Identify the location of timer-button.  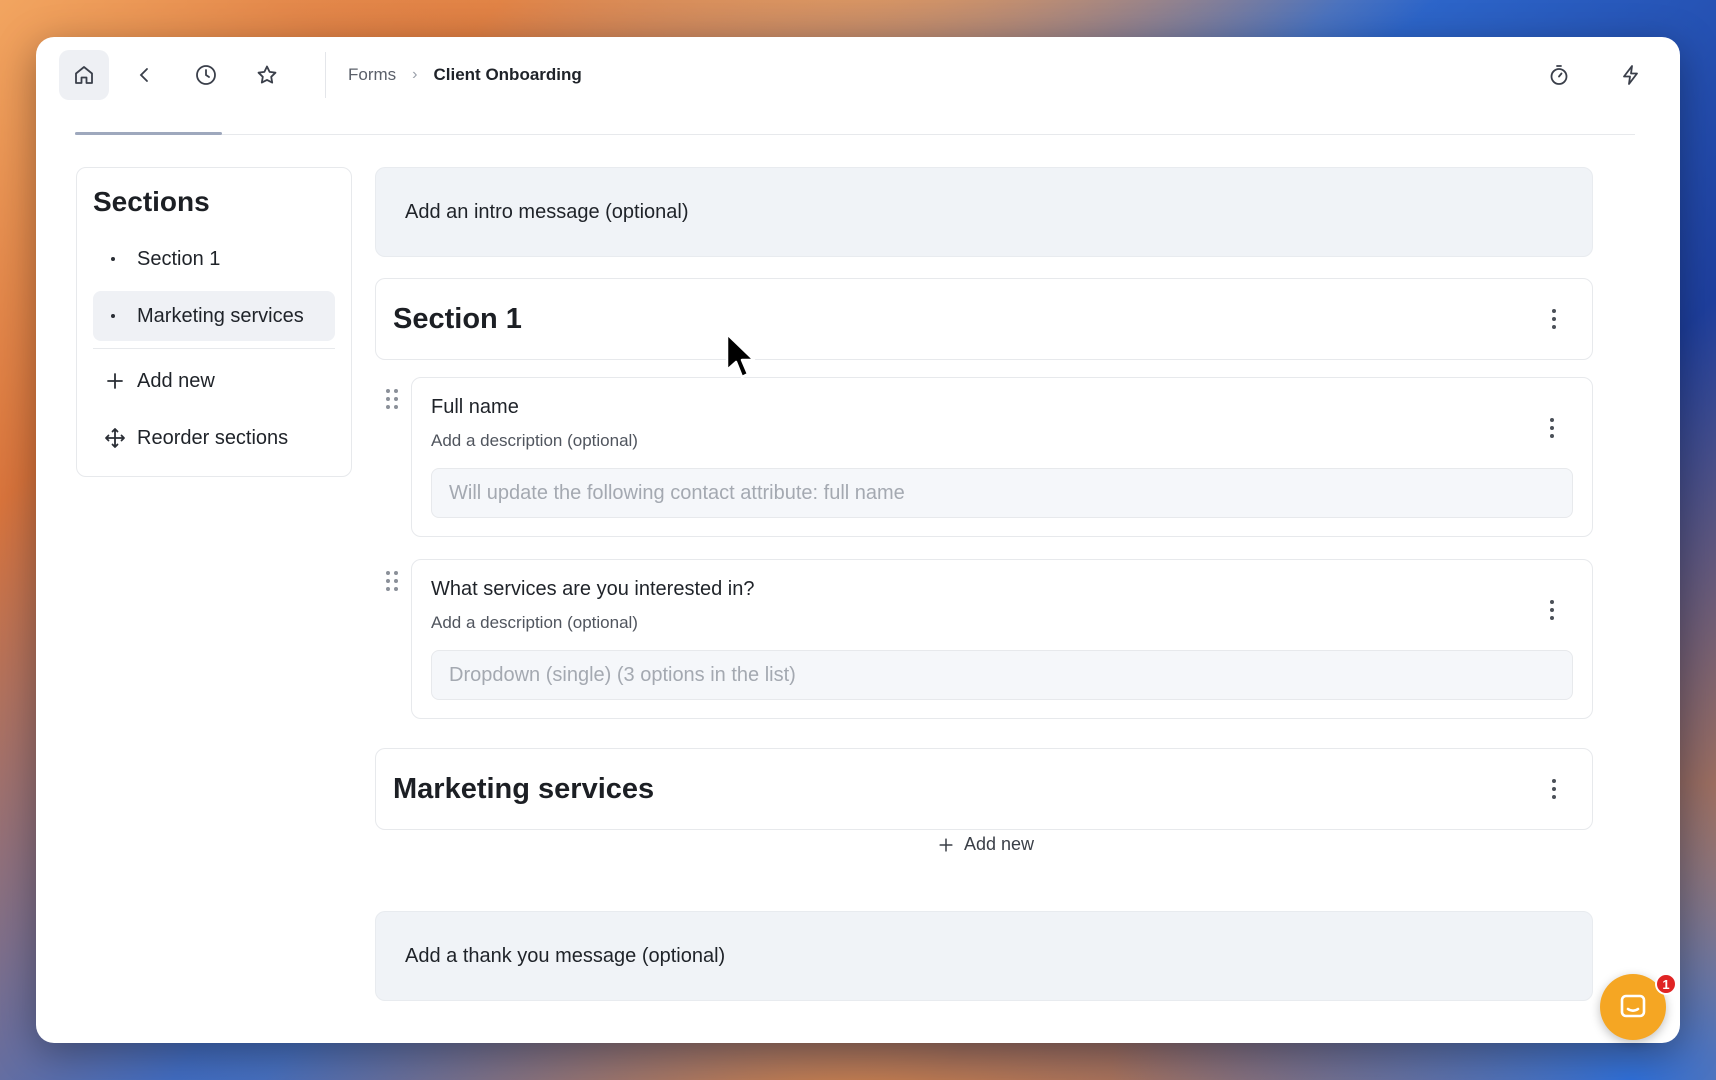
(1559, 75).